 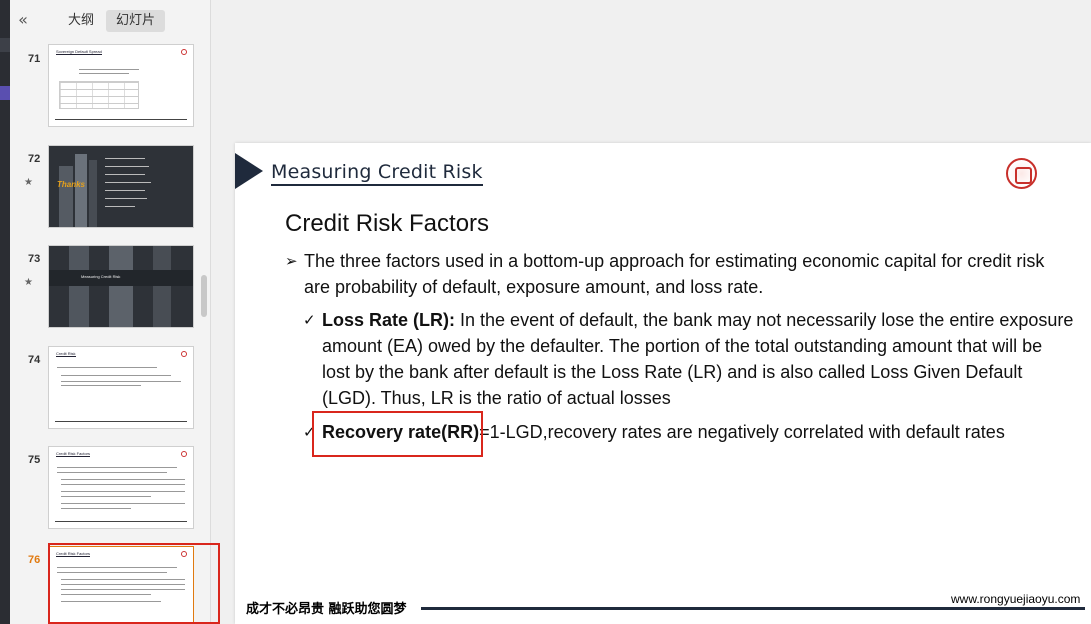 I want to click on selection-highlight, so click(x=134, y=583).